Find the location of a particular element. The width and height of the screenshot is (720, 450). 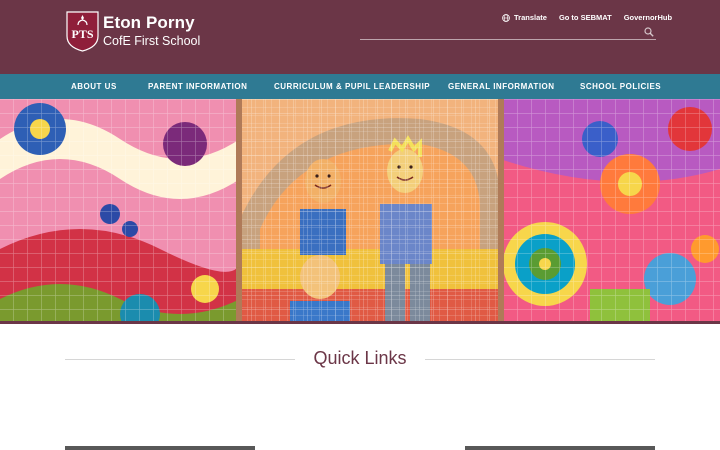

school-crest-icon: PTS is located at coordinates (82, 31).